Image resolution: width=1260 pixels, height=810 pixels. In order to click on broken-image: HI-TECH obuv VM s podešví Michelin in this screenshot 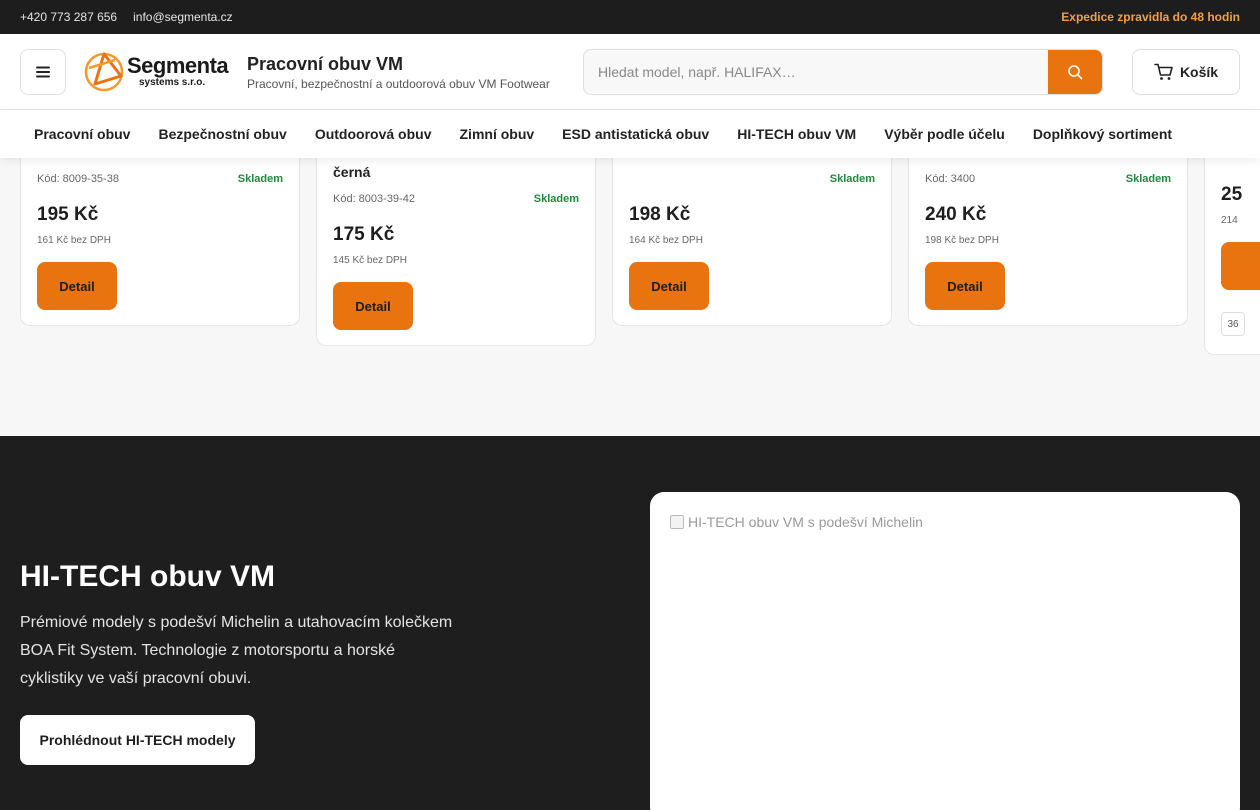, I will do `click(796, 522)`.